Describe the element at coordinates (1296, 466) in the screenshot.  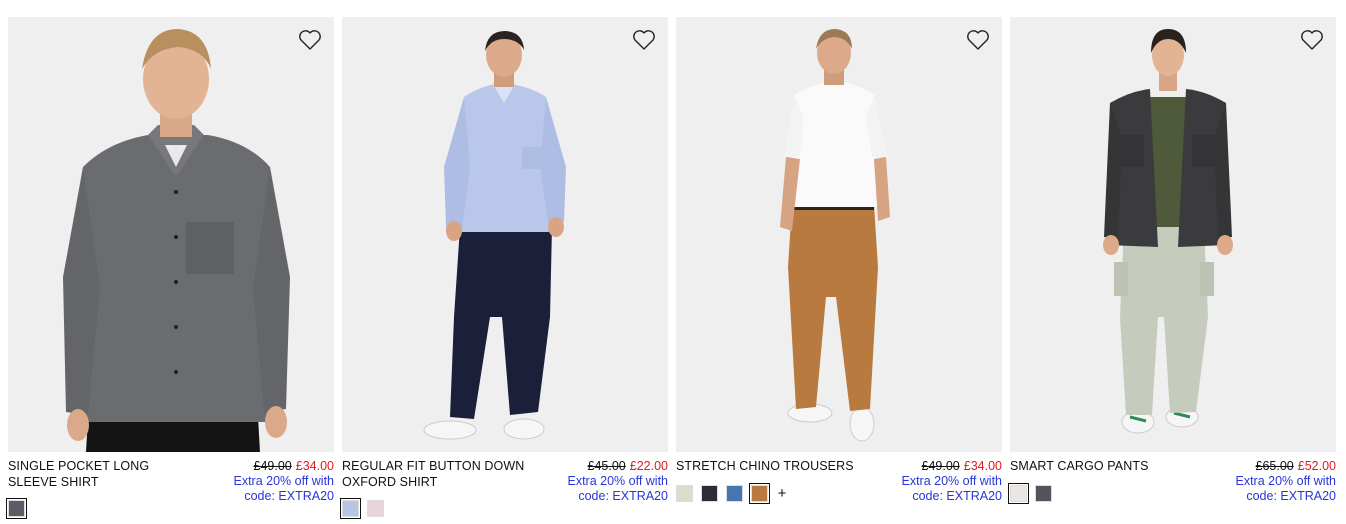
I see `price-block: £65.00 £52.00` at that location.